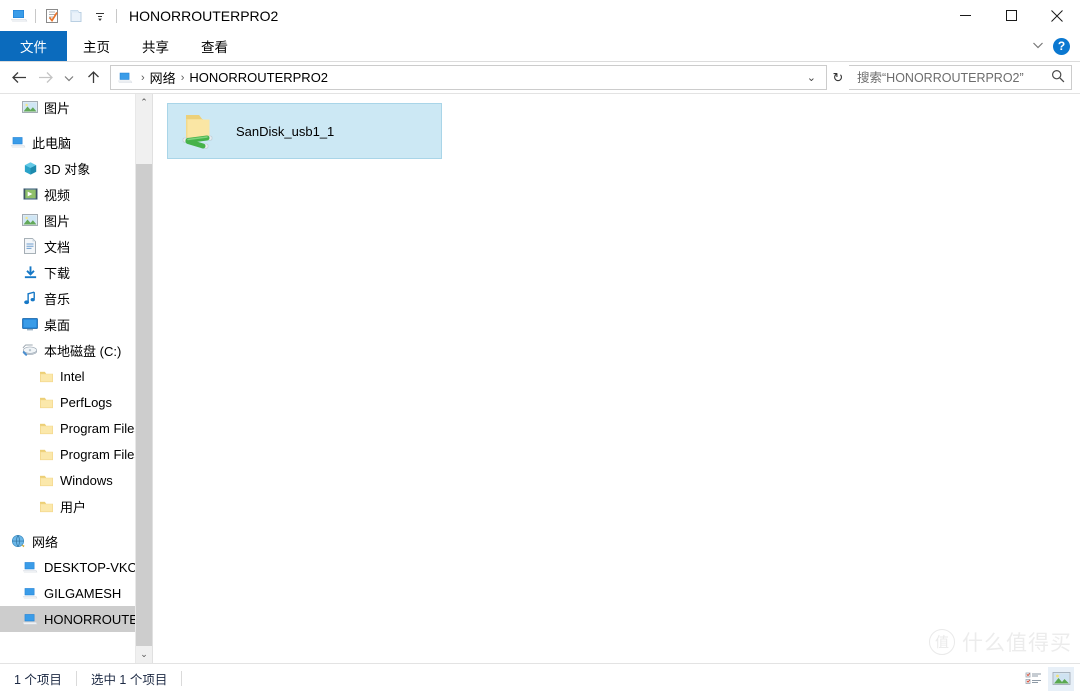  I want to click on sidebar-item-label: 桌面, so click(57, 325).